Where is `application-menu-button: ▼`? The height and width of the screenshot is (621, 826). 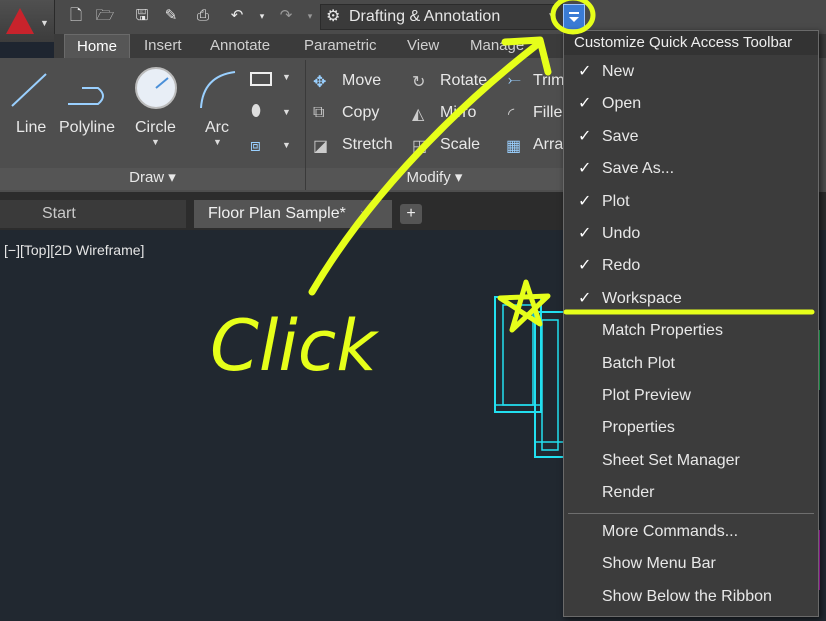 application-menu-button: ▼ is located at coordinates (27, 21).